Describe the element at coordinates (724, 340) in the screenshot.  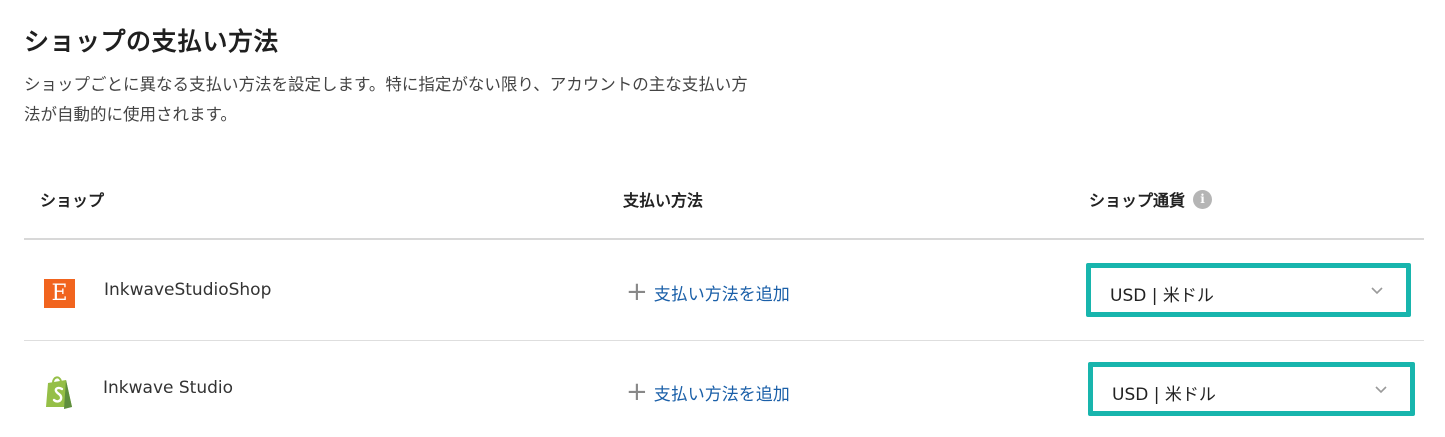
I see `row-divider` at that location.